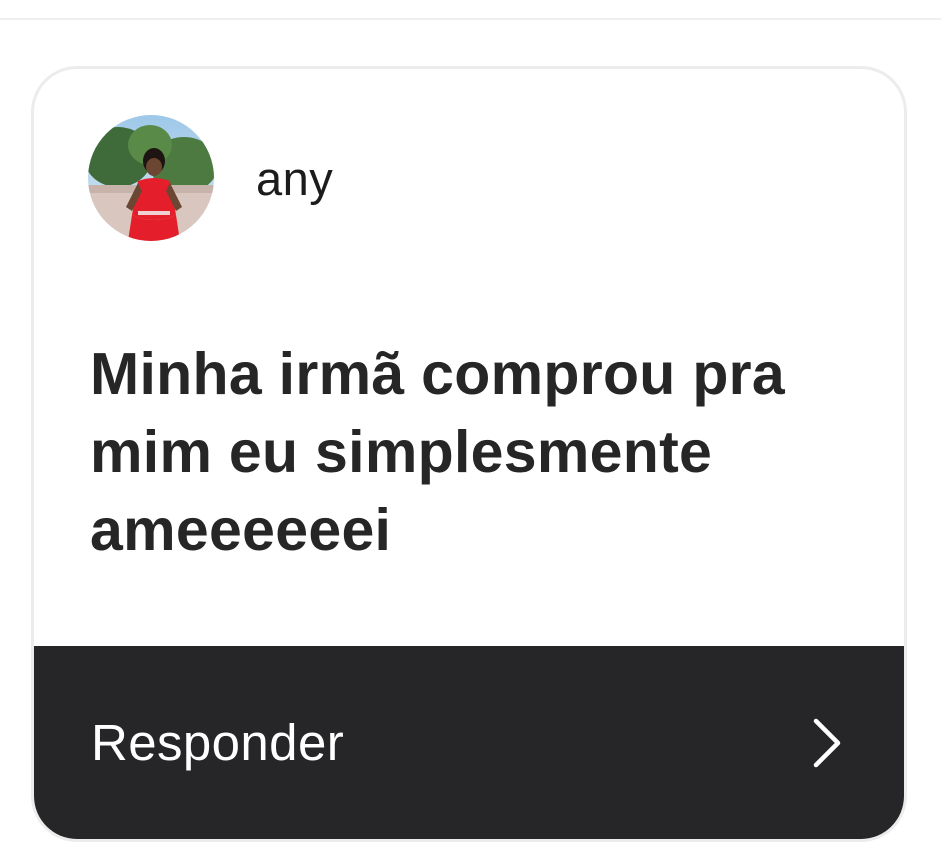  I want to click on reply-label: Responder, so click(218, 742).